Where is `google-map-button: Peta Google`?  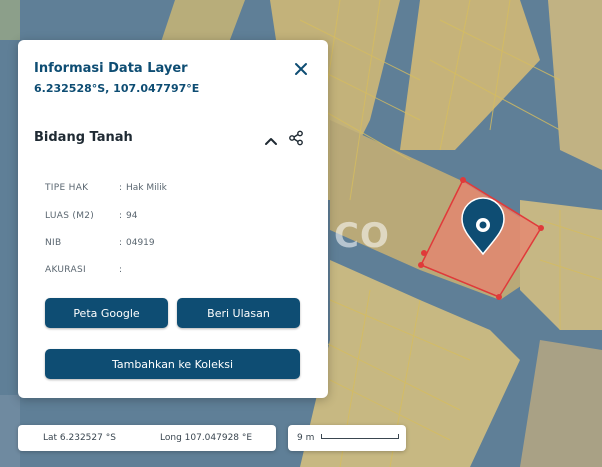 google-map-button: Peta Google is located at coordinates (106, 313).